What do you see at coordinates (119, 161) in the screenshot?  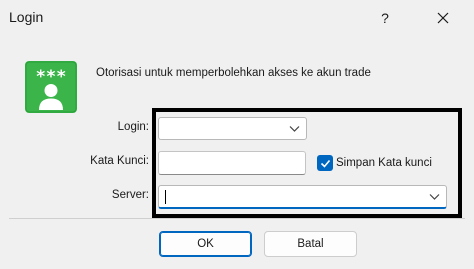 I see `password-label: Kata Kunci:` at bounding box center [119, 161].